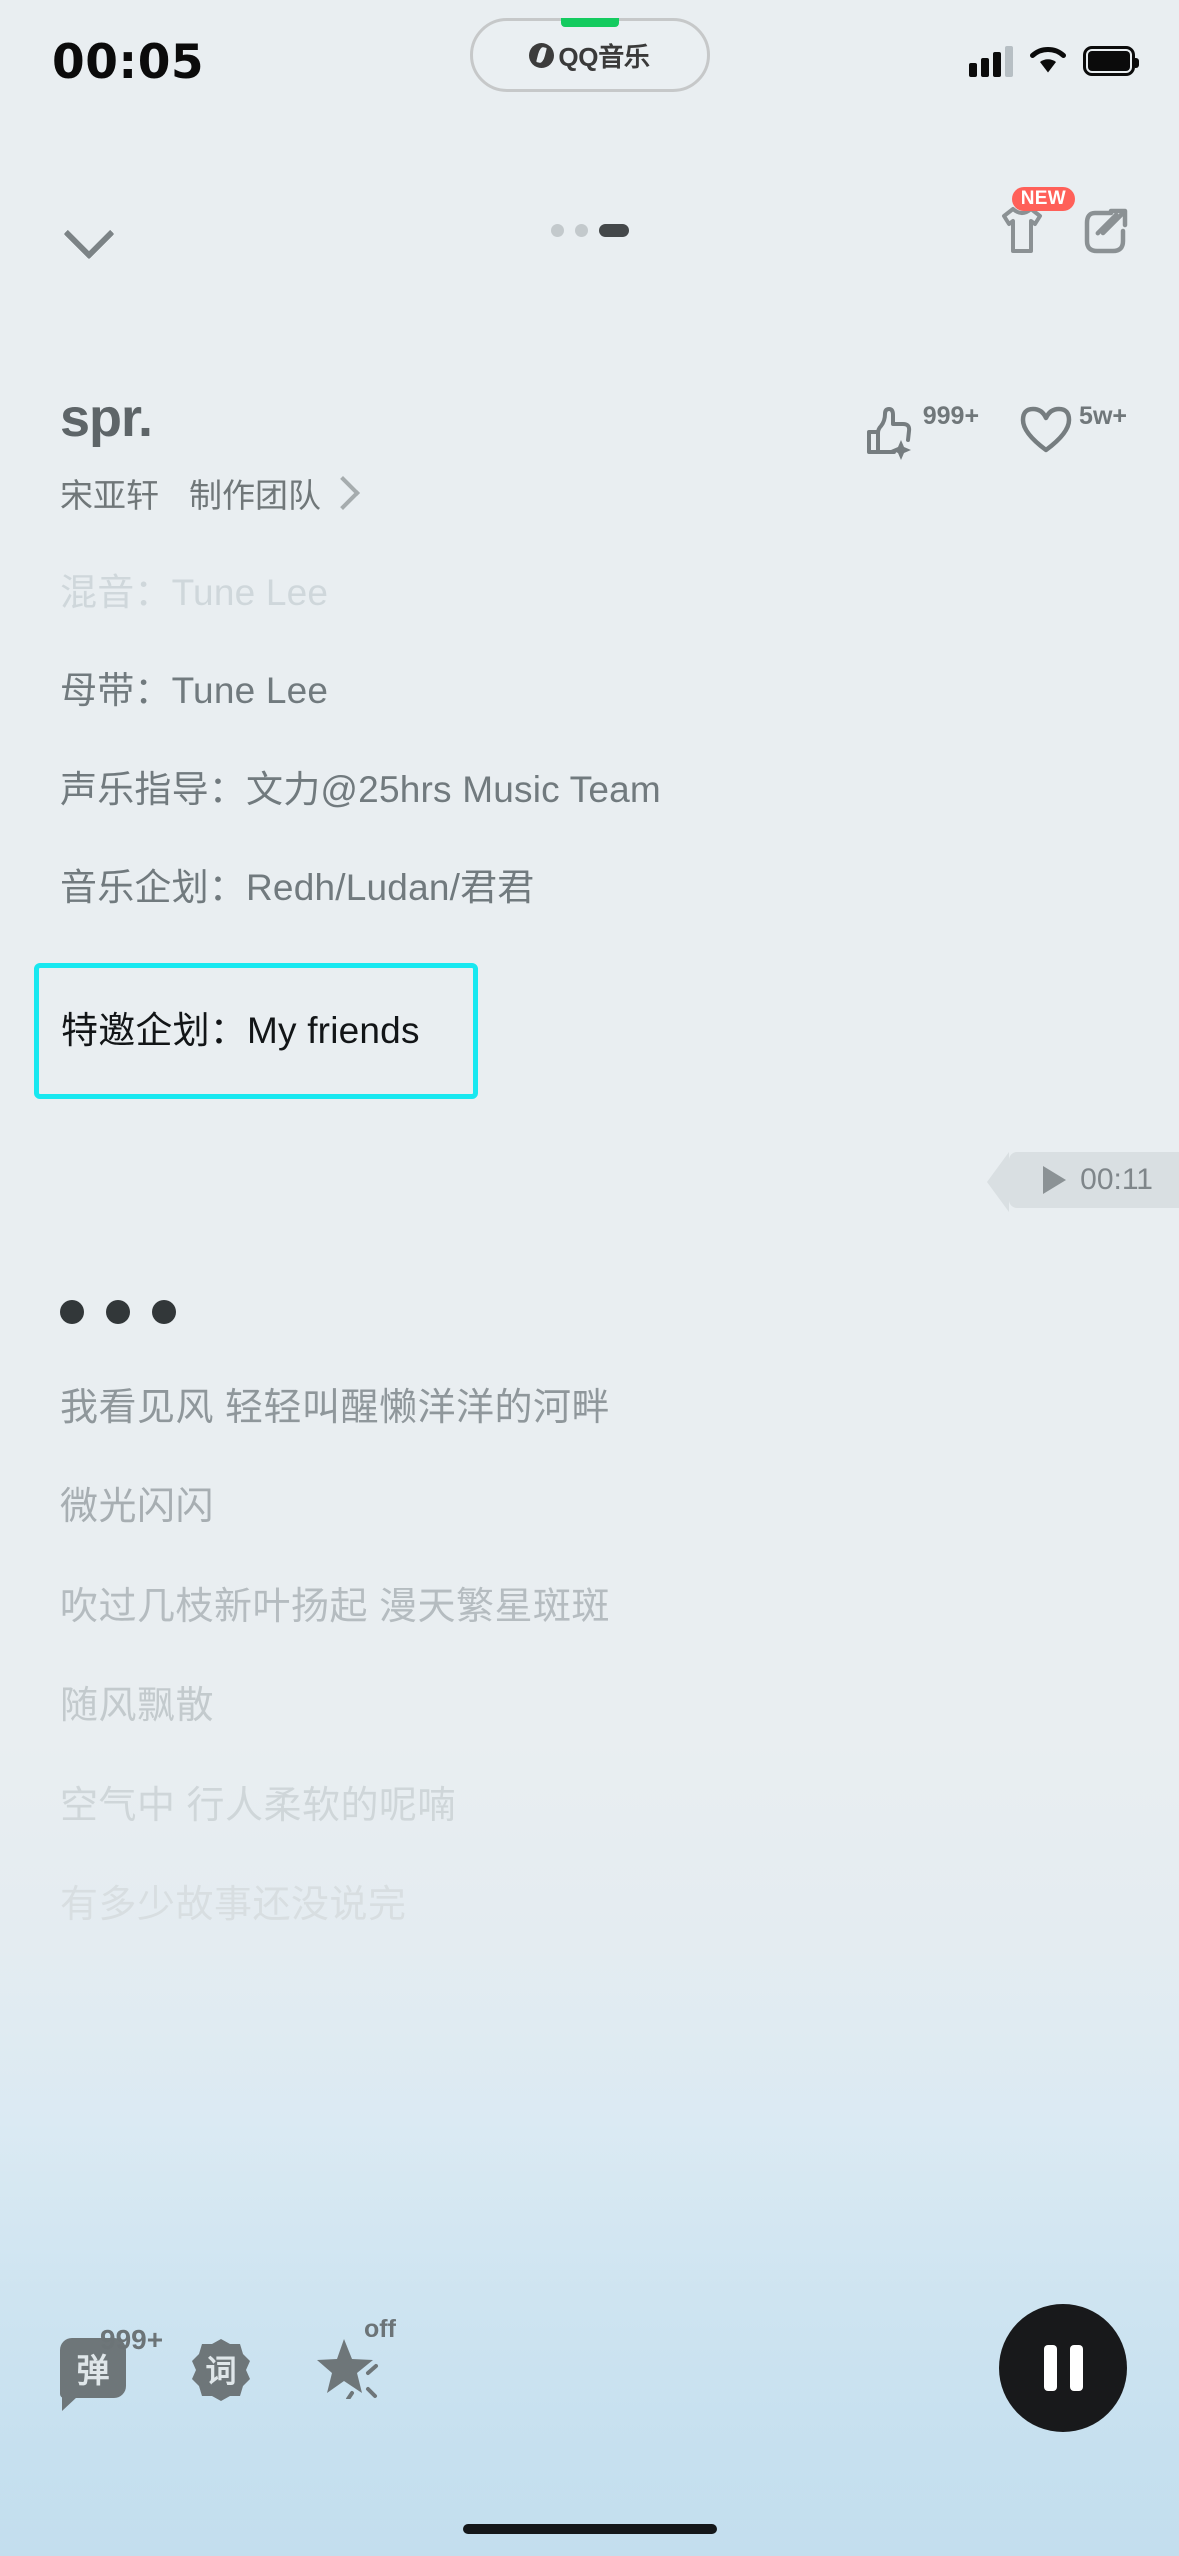  Describe the element at coordinates (1116, 1179) in the screenshot. I see `seek-time-label: 00:11` at that location.